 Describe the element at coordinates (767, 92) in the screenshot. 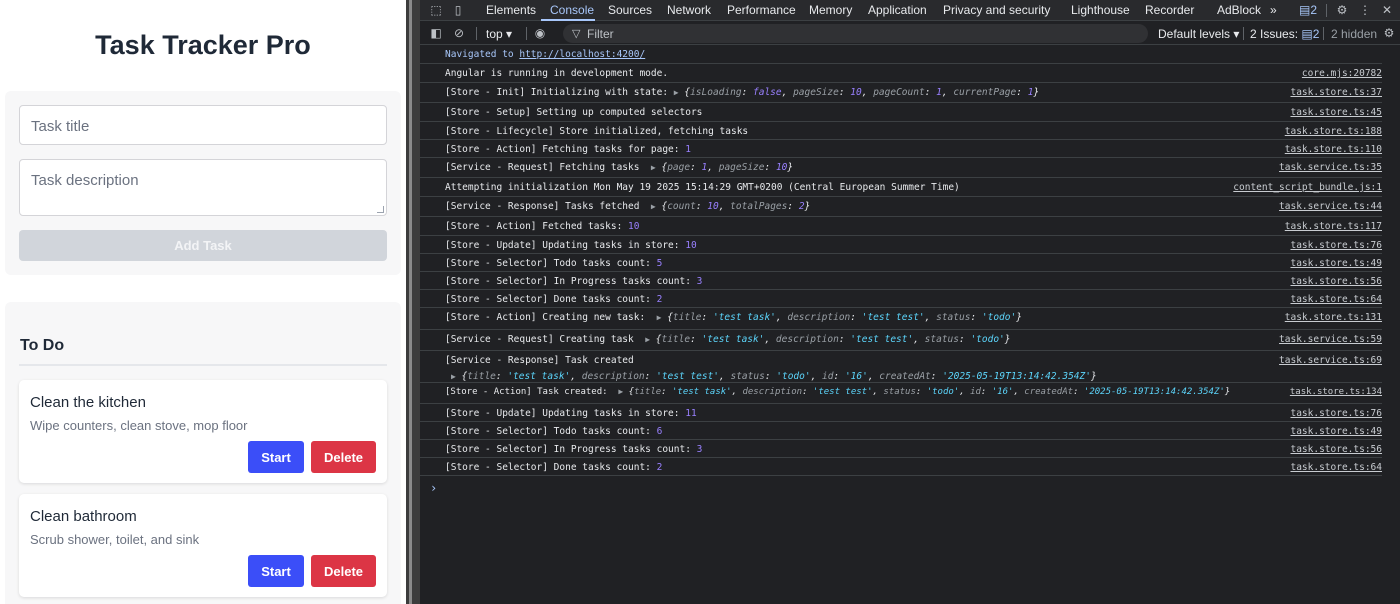

I see `obj-value: false` at that location.